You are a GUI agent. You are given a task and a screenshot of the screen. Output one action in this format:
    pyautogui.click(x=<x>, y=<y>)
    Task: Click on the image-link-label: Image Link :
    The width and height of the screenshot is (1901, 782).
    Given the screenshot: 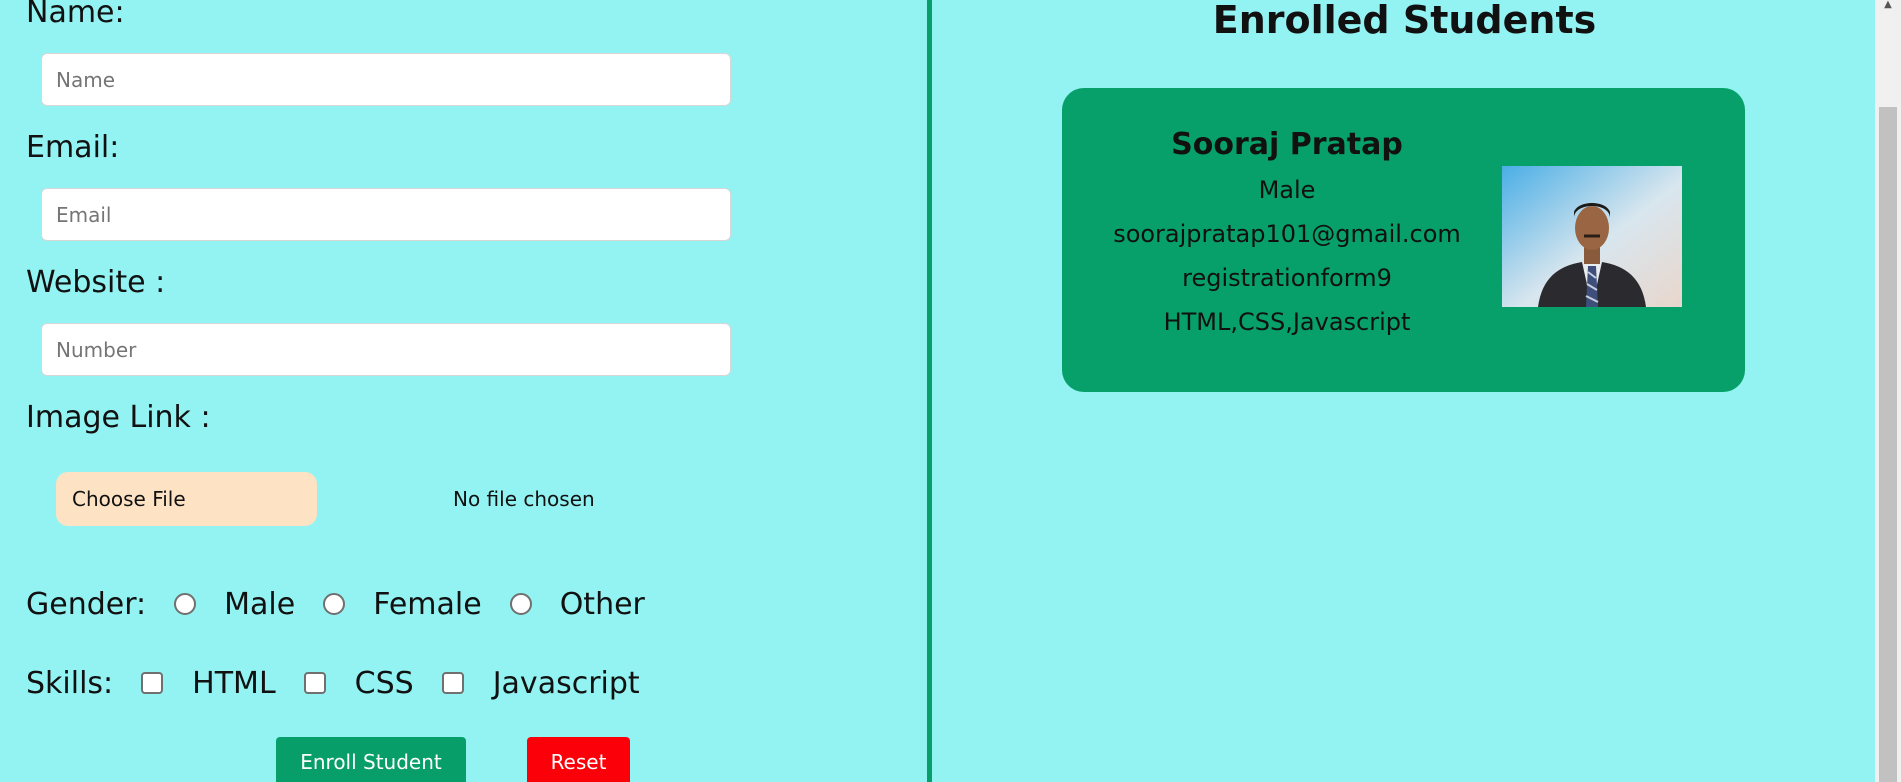 What is the action you would take?
    pyautogui.click(x=118, y=417)
    